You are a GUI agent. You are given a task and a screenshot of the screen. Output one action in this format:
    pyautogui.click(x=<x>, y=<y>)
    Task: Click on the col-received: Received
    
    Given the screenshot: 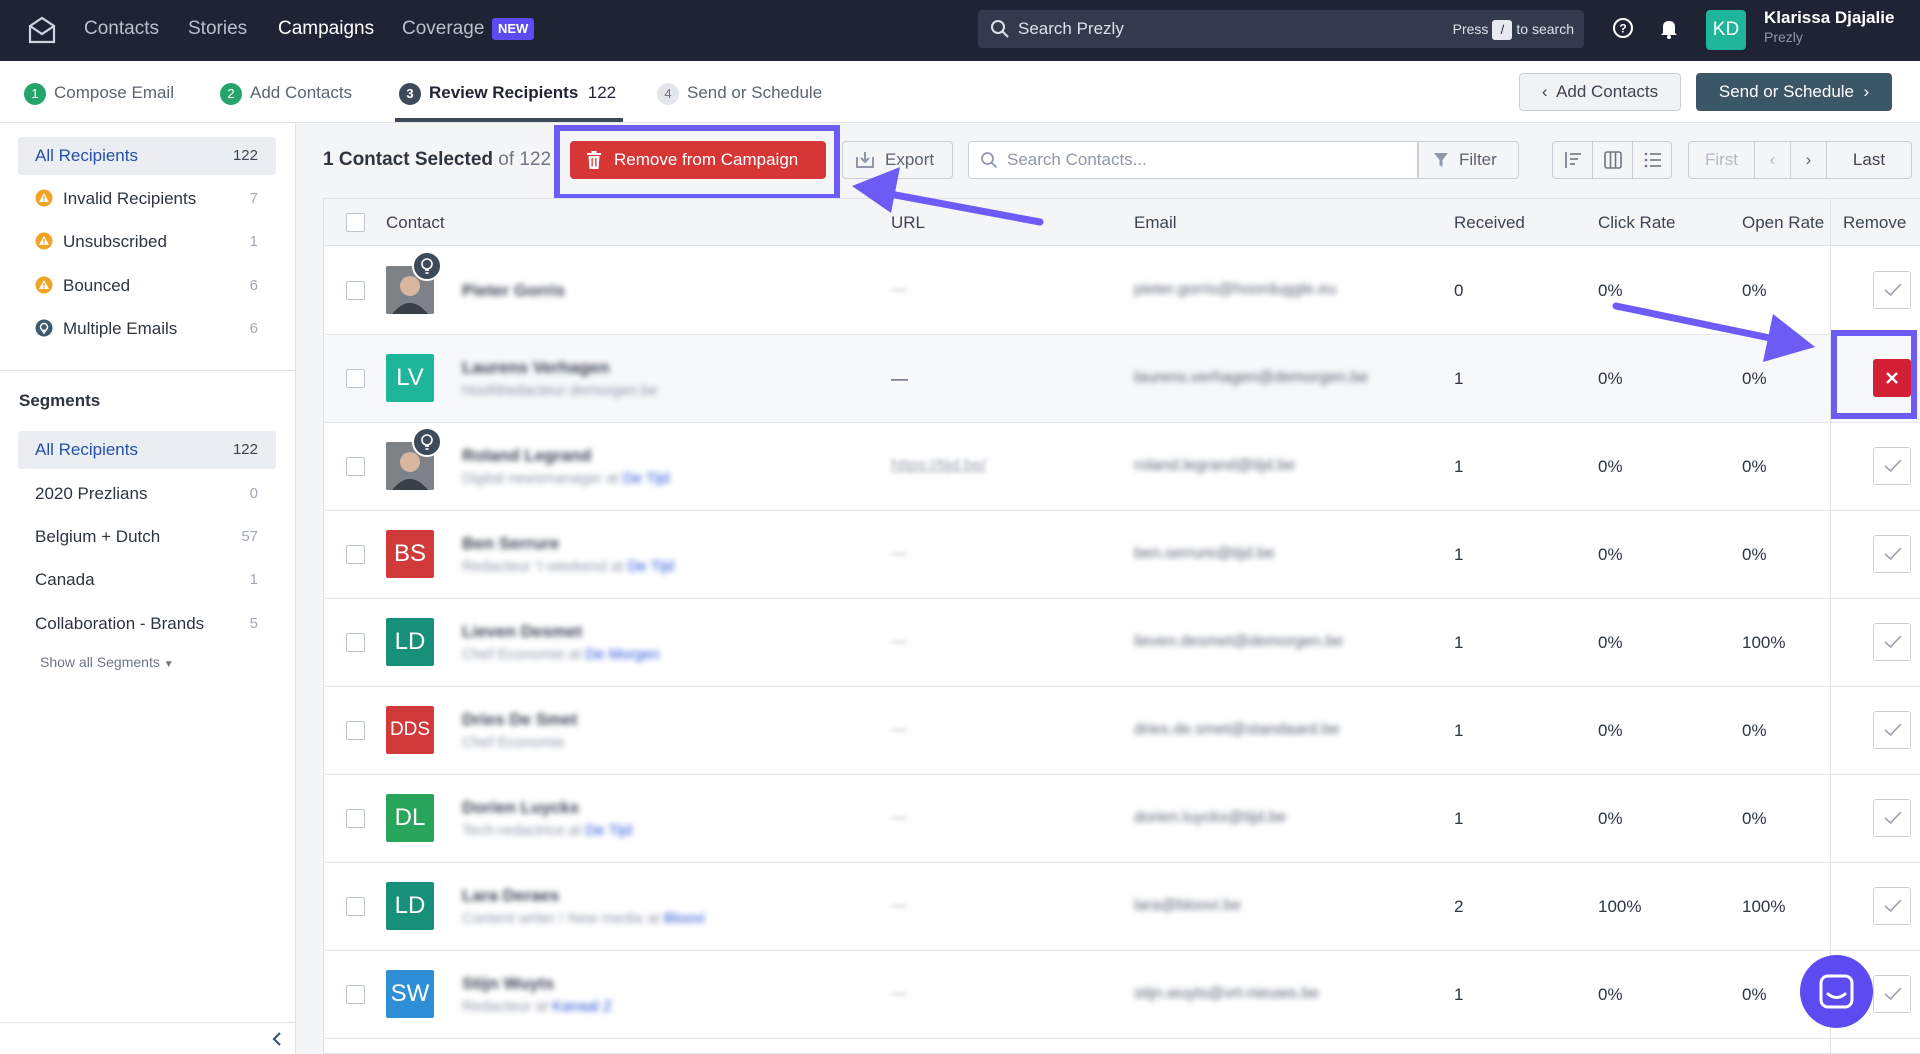 What is the action you would take?
    pyautogui.click(x=1489, y=223)
    